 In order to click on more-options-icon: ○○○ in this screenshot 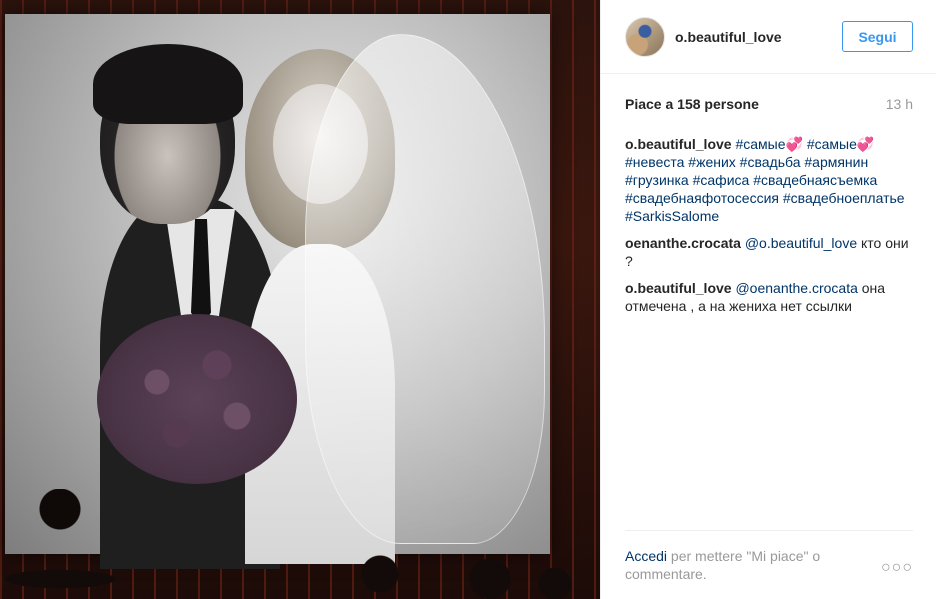, I will do `click(897, 562)`.